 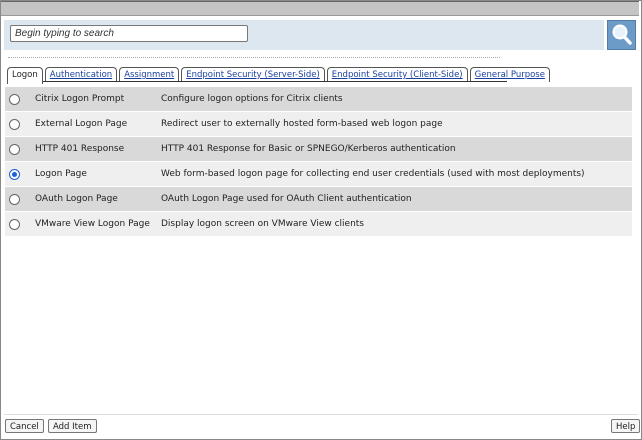 I want to click on search-input: Begin typing to search, so click(x=129, y=33).